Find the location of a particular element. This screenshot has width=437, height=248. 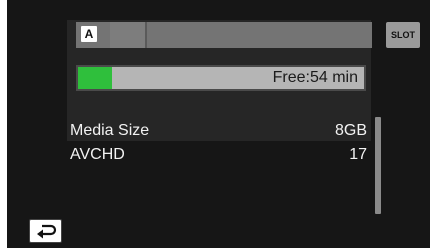

used-capacity-fill is located at coordinates (95, 78).